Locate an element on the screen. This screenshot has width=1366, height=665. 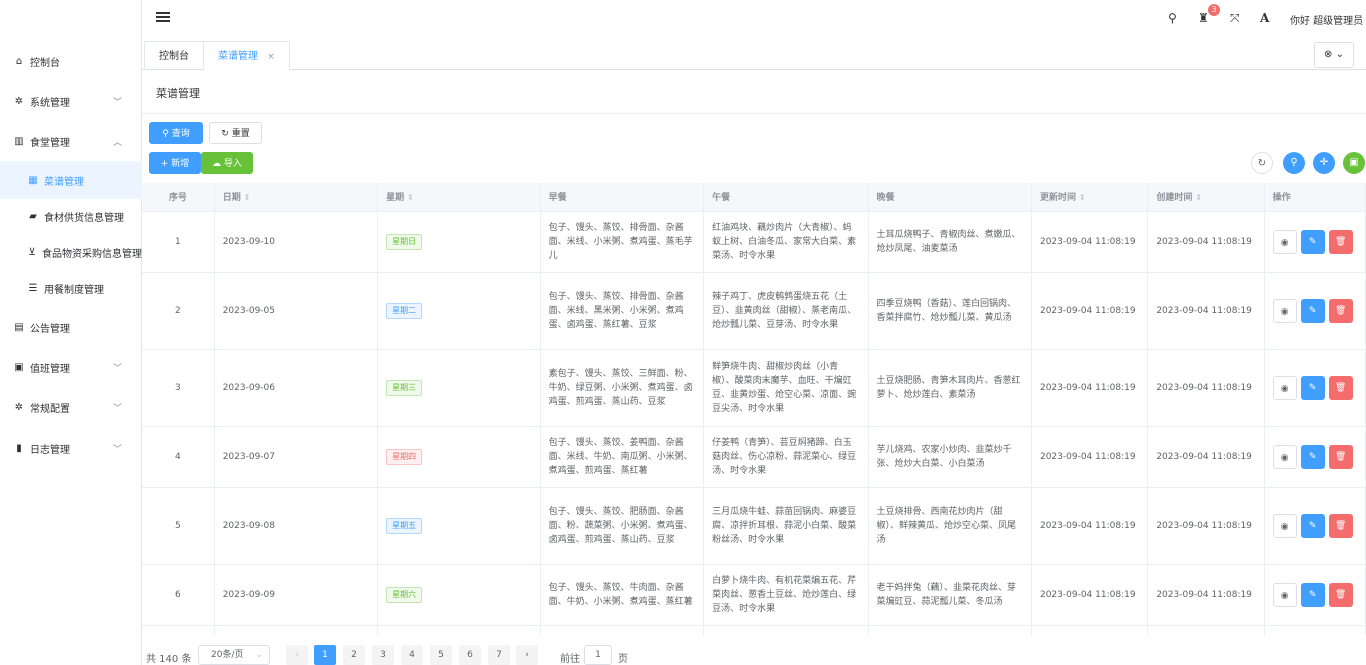
cell-breakfast: 包子、馒头、蒸饺、牛肉面、杂酱 is located at coordinates (622, 630).